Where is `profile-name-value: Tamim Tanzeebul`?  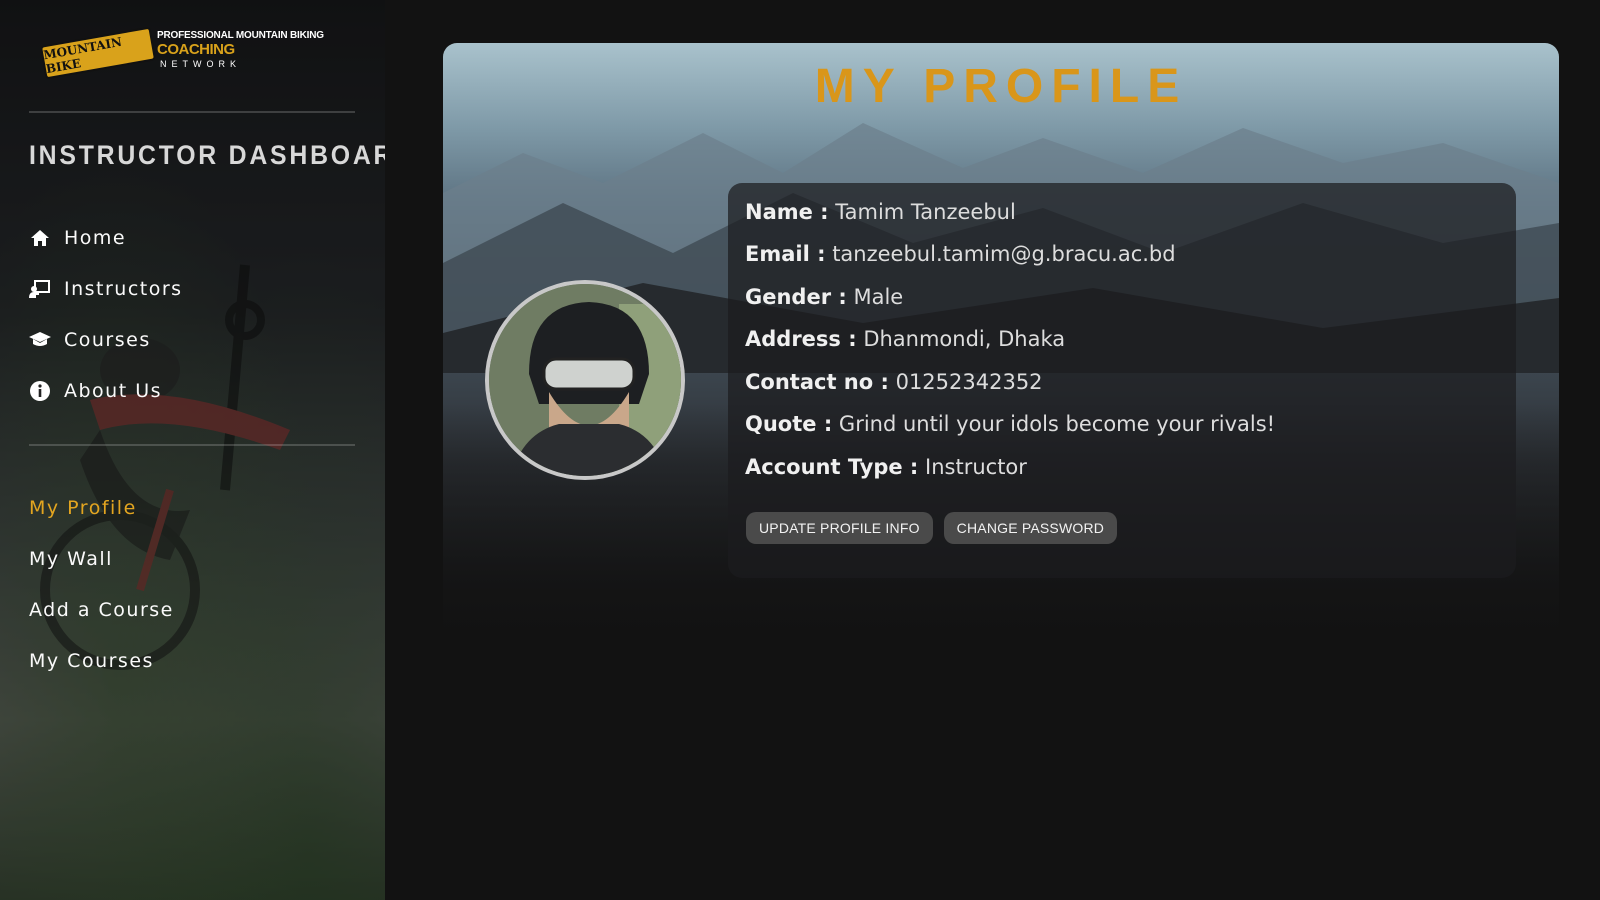
profile-name-value: Tamim Tanzeebul is located at coordinates (925, 212).